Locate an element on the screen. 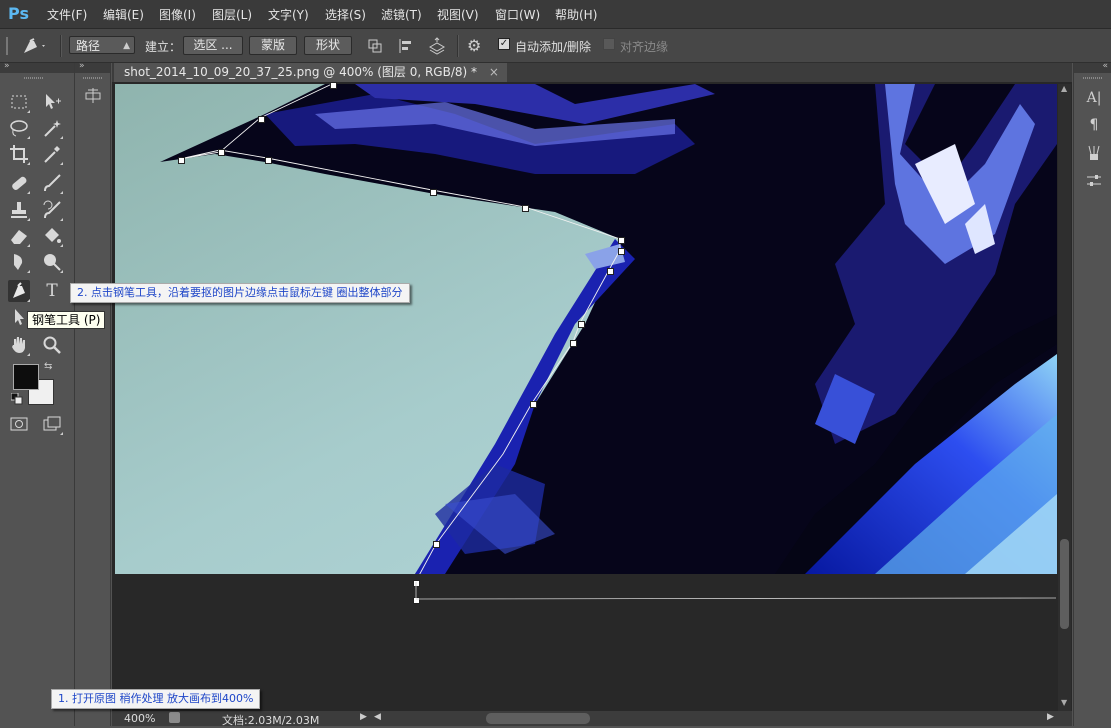  brush-tool is located at coordinates (52, 183).